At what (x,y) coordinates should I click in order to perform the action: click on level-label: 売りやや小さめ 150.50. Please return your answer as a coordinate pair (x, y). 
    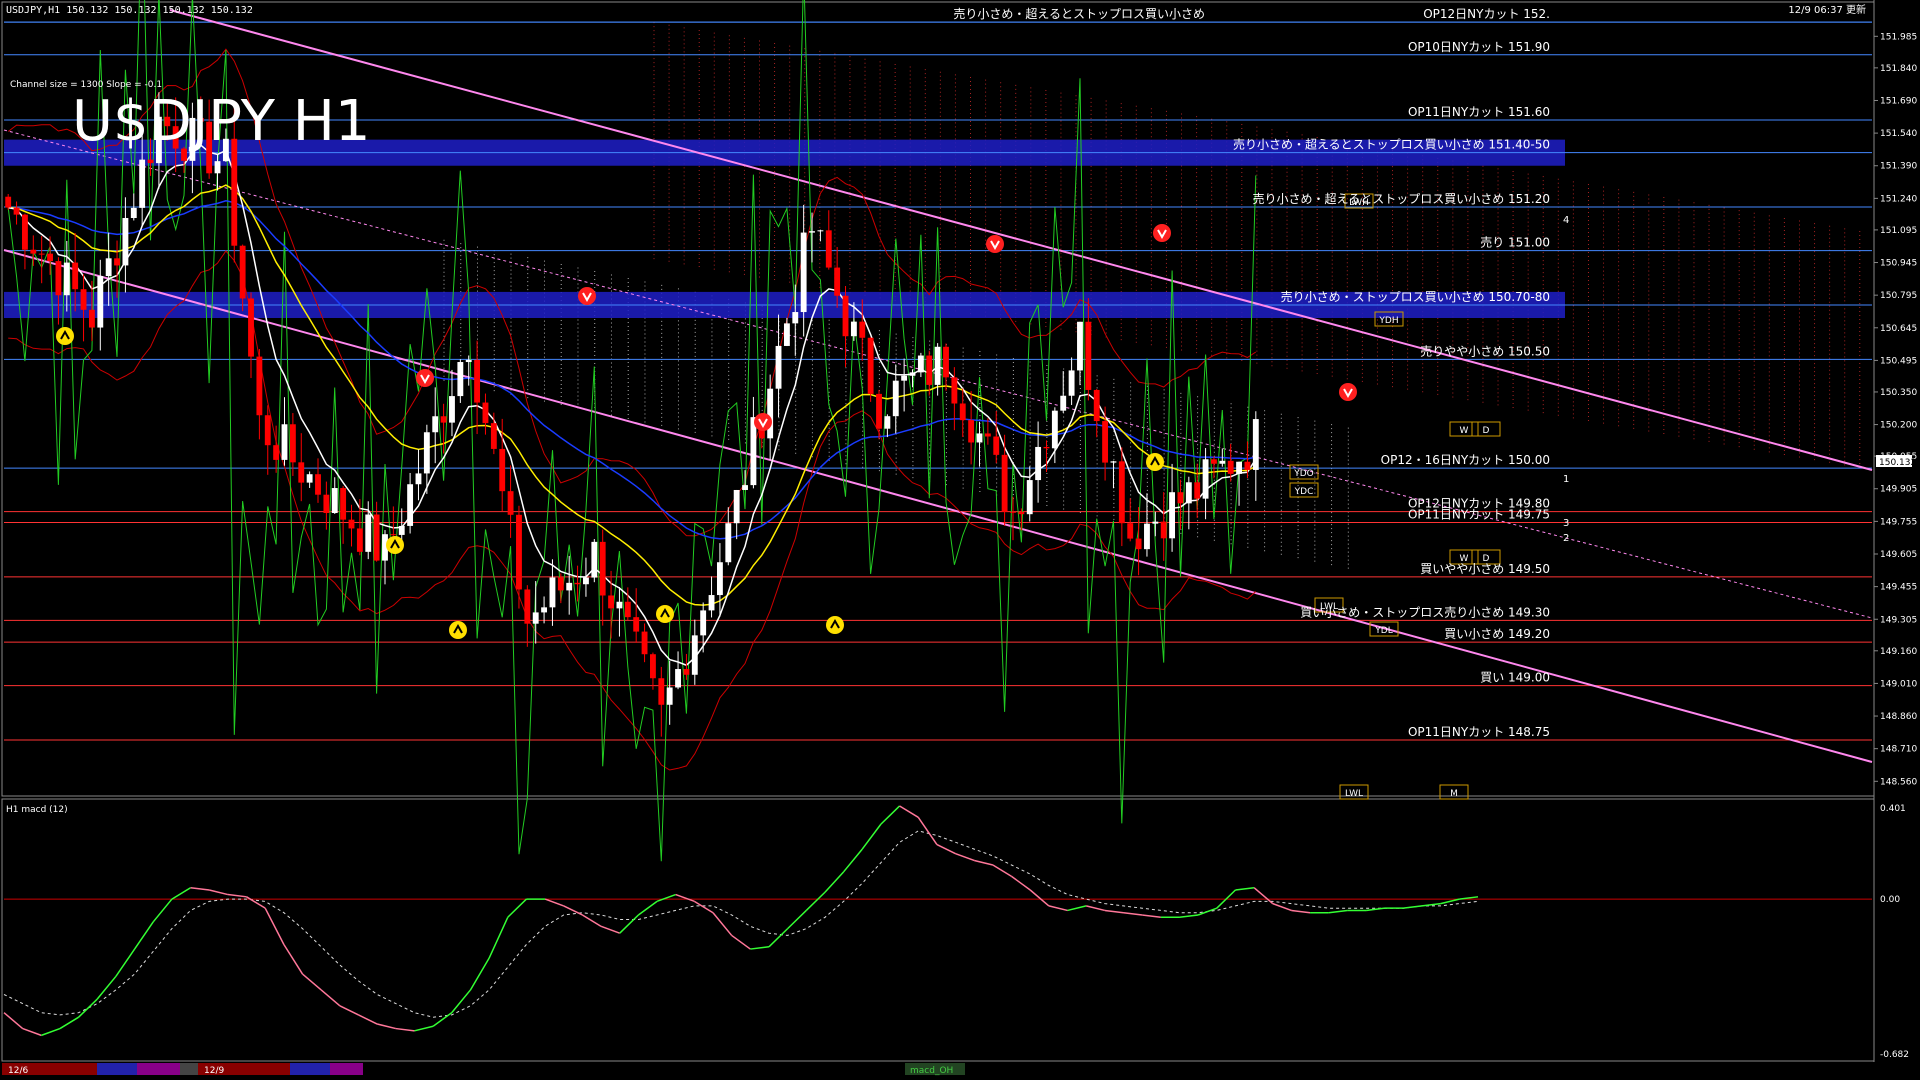
    Looking at the image, I should click on (1485, 350).